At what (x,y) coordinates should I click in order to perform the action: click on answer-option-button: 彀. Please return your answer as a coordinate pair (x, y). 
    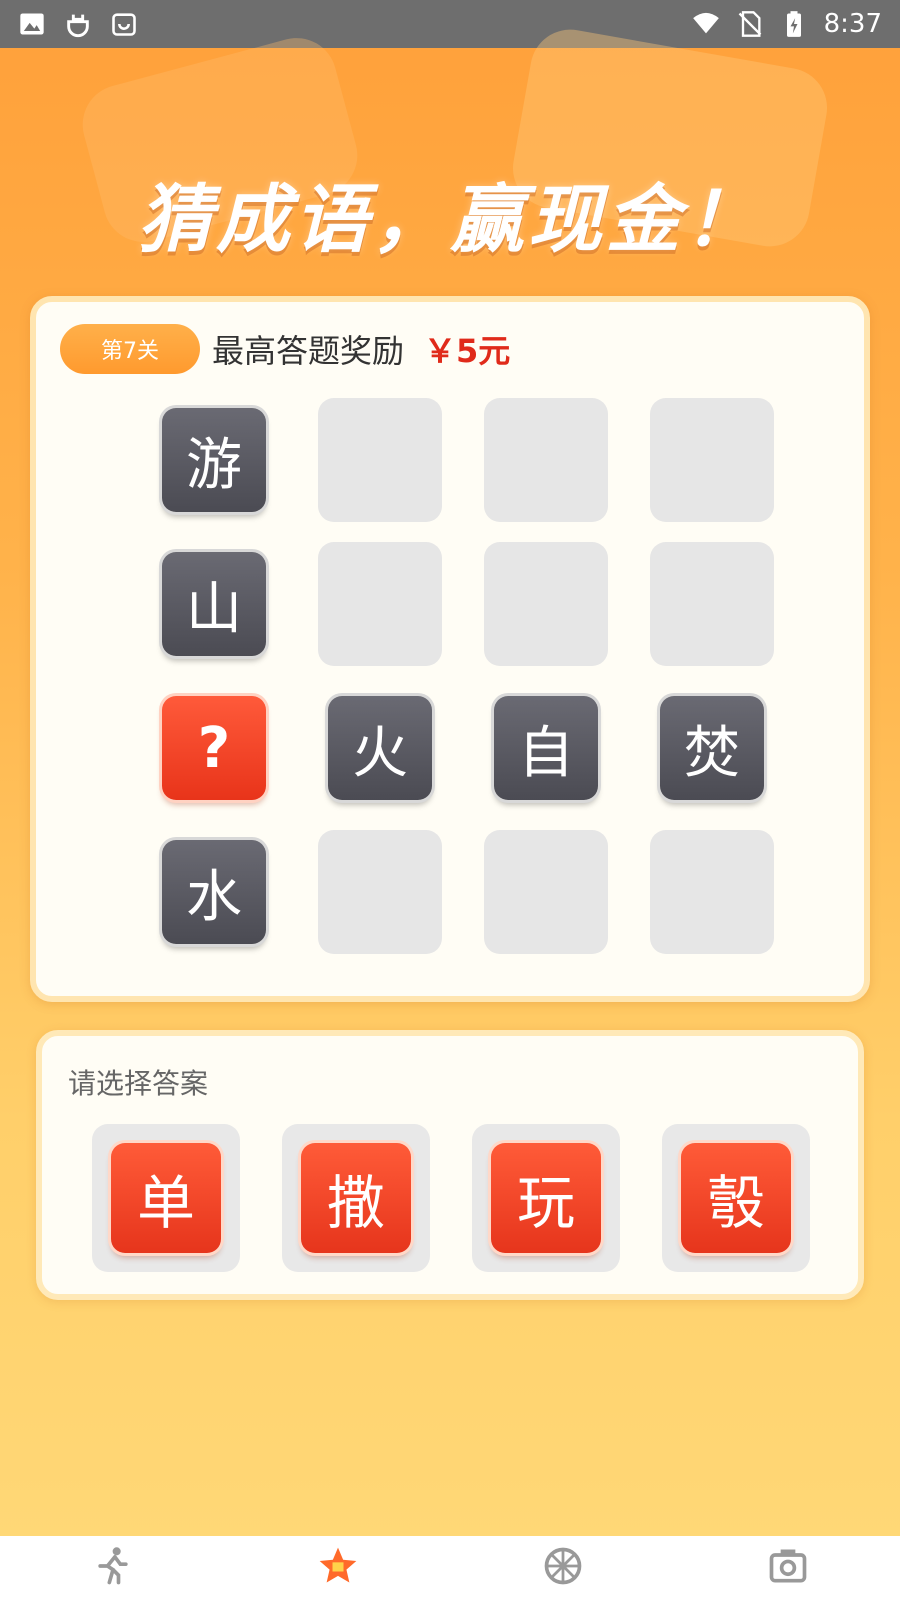
    Looking at the image, I should click on (736, 1198).